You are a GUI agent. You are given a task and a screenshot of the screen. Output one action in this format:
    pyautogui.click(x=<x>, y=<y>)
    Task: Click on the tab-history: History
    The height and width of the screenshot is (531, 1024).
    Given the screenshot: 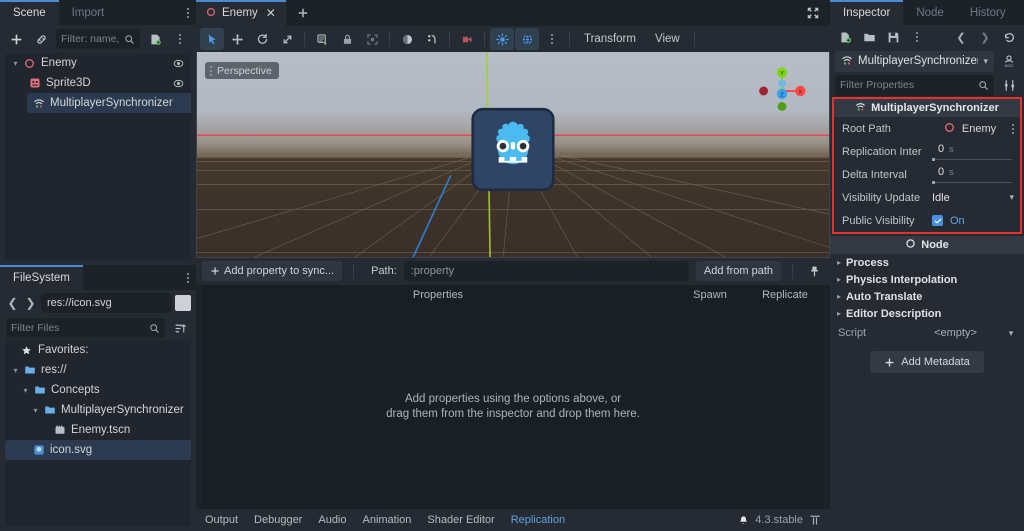 What is the action you would take?
    pyautogui.click(x=987, y=12)
    